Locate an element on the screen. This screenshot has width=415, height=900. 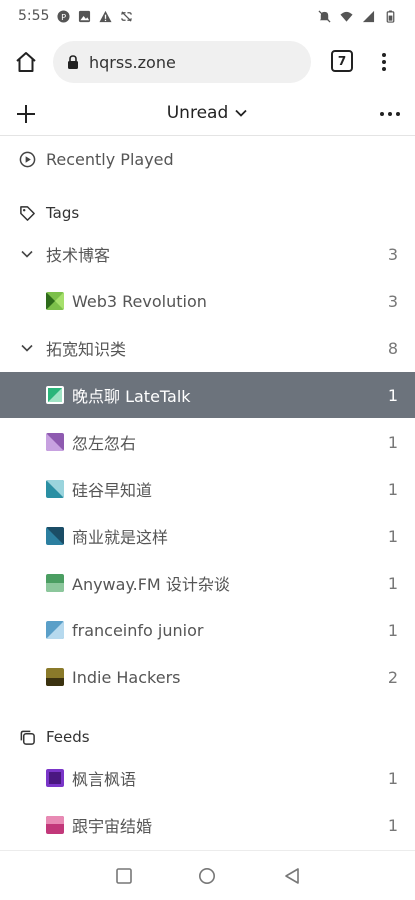
feed-count: 2 is located at coordinates (392, 677).